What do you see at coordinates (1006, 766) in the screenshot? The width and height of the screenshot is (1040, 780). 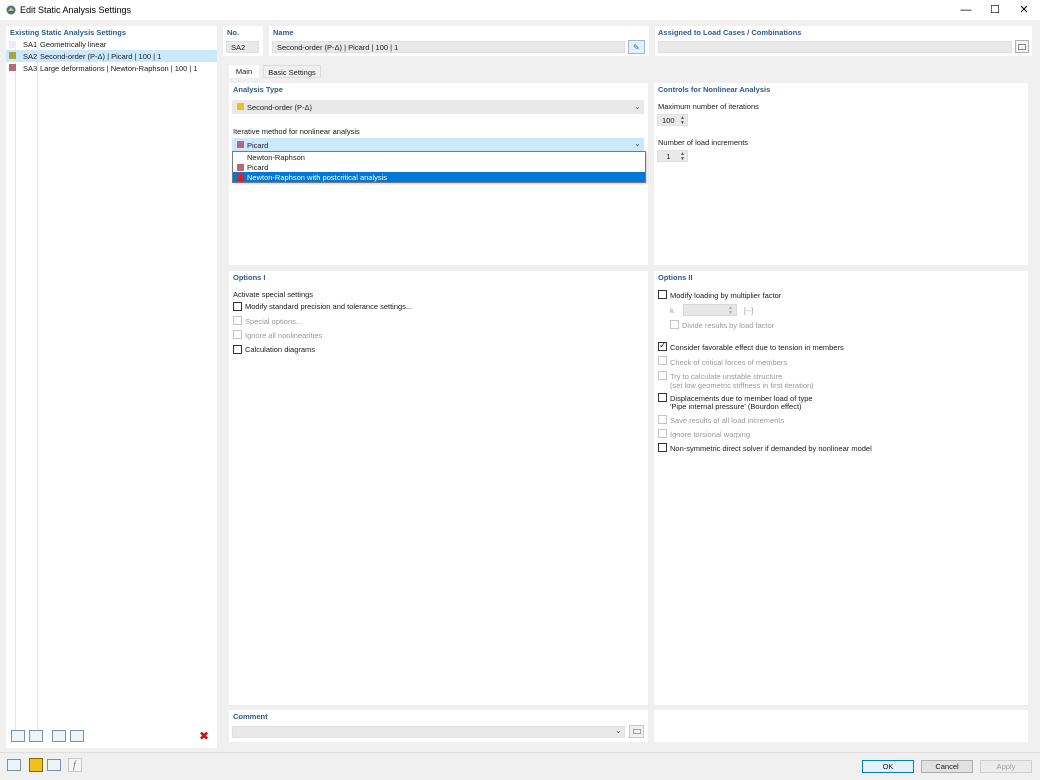 I see `apply-button: Apply` at bounding box center [1006, 766].